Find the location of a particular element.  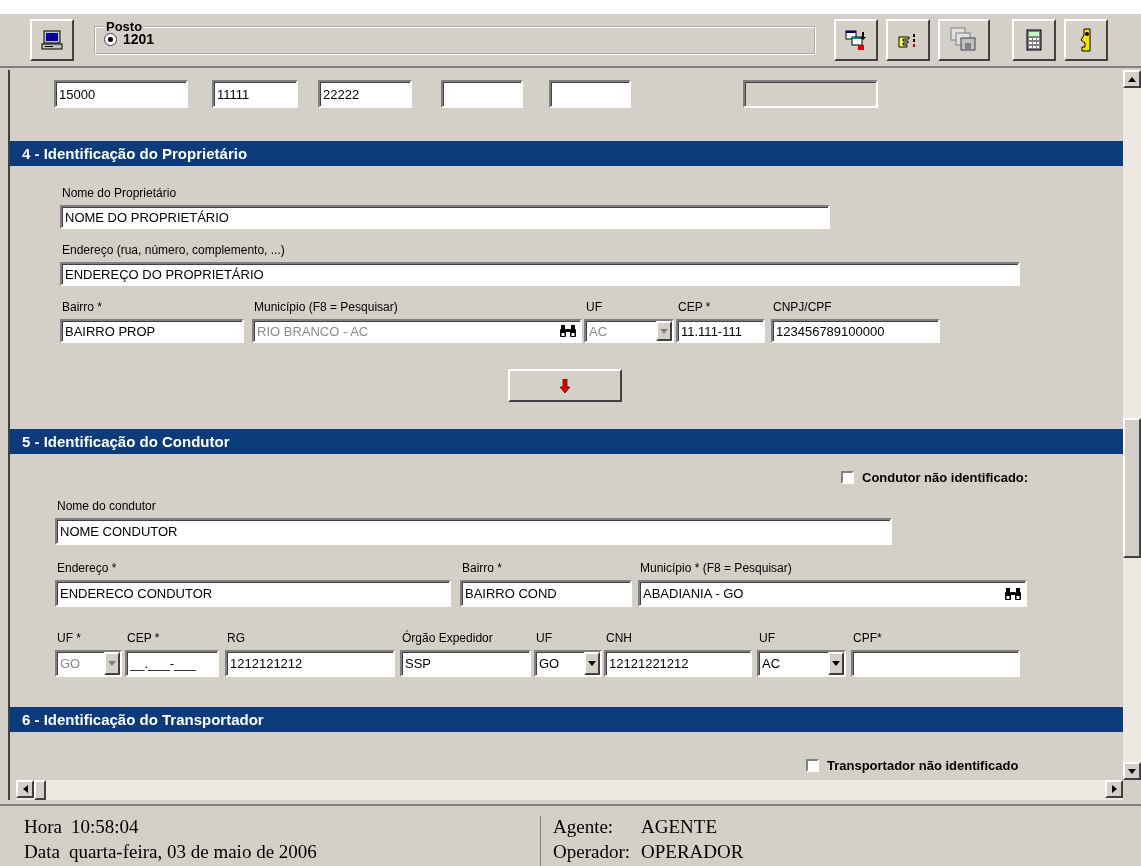

computer-button is located at coordinates (52, 40).